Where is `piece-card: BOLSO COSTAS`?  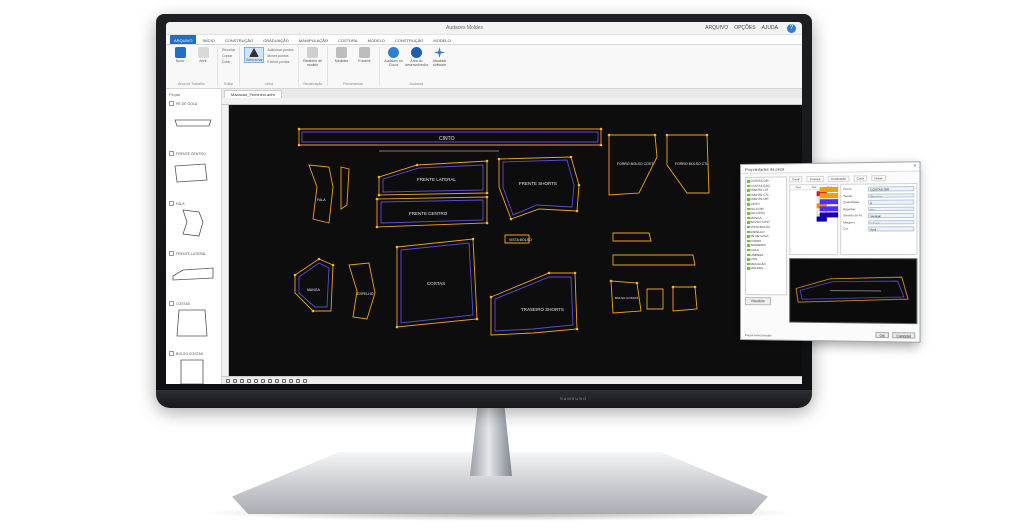 piece-card: BOLSO COSTAS is located at coordinates (193, 367).